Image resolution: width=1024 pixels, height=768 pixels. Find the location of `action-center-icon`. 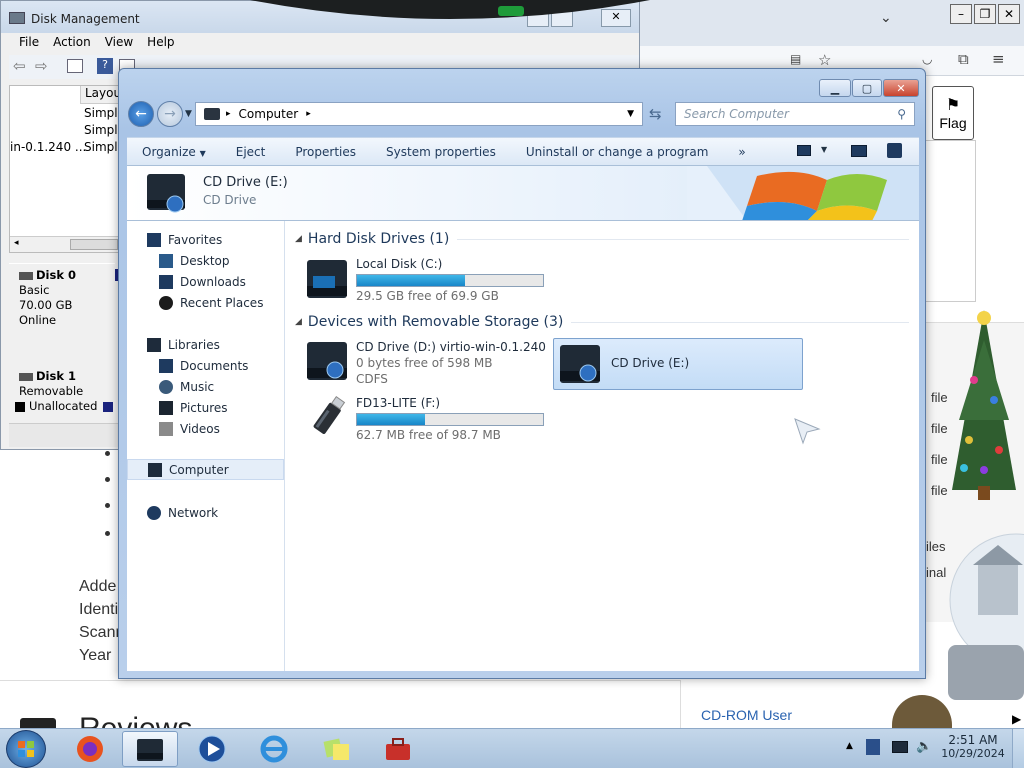

action-center-icon is located at coordinates (873, 747).